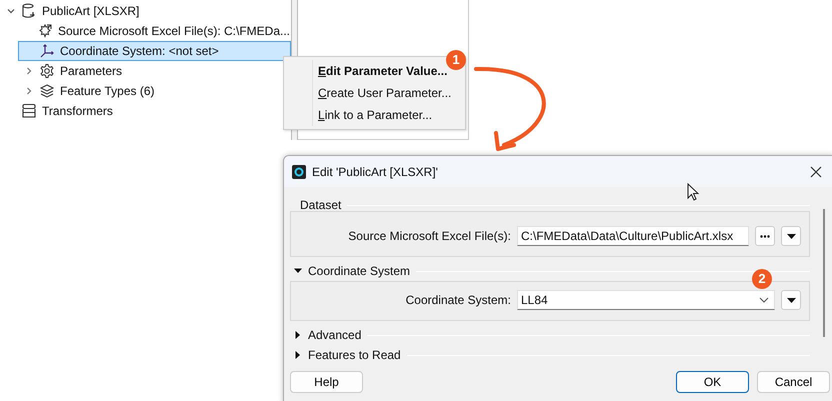 The height and width of the screenshot is (401, 832). I want to click on dialog-button: OK, so click(712, 382).